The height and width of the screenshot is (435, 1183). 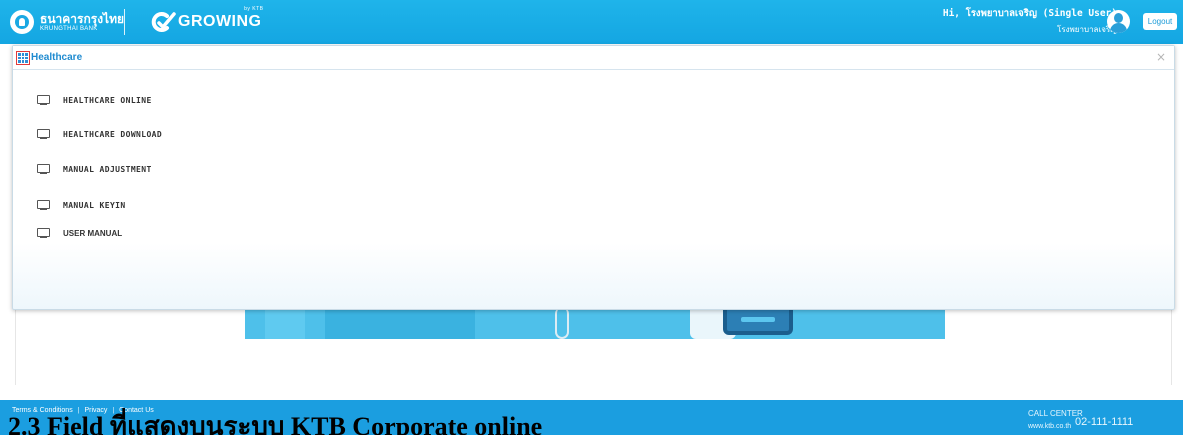 What do you see at coordinates (69, 28) in the screenshot?
I see `bank-name-eng: KRUNGTHAI BANK` at bounding box center [69, 28].